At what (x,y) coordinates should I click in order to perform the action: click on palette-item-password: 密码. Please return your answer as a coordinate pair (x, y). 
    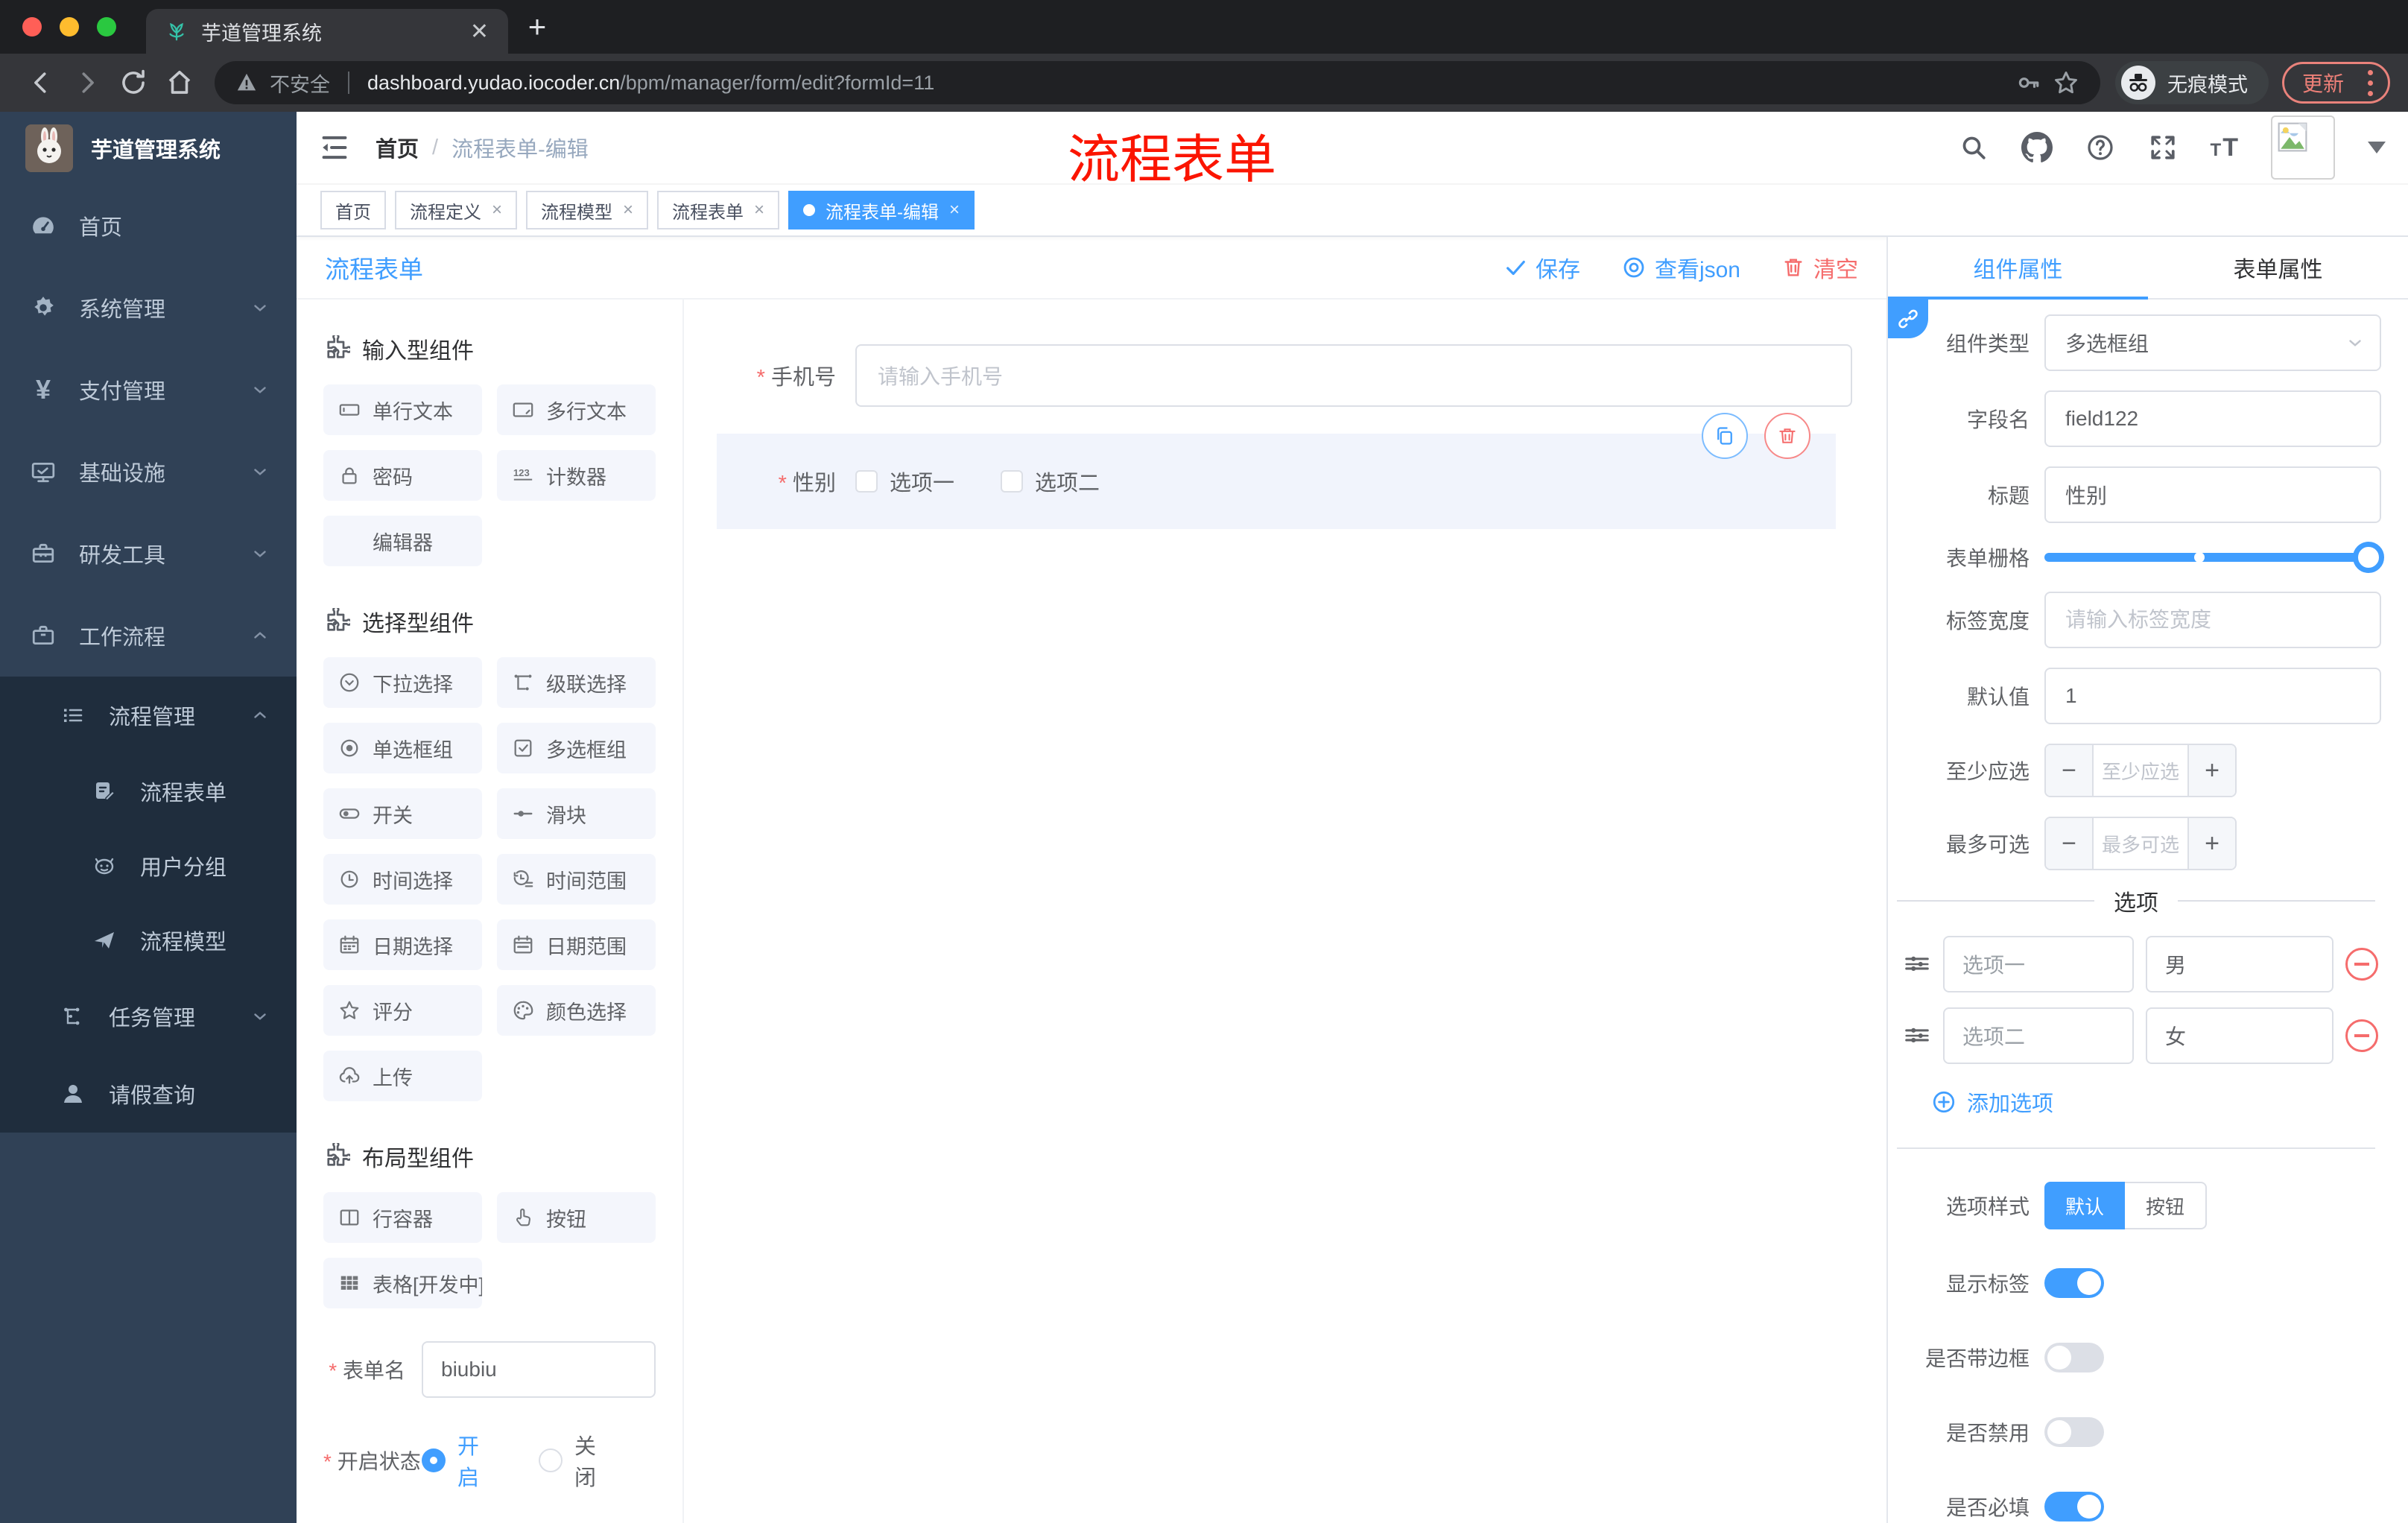
    Looking at the image, I should click on (402, 476).